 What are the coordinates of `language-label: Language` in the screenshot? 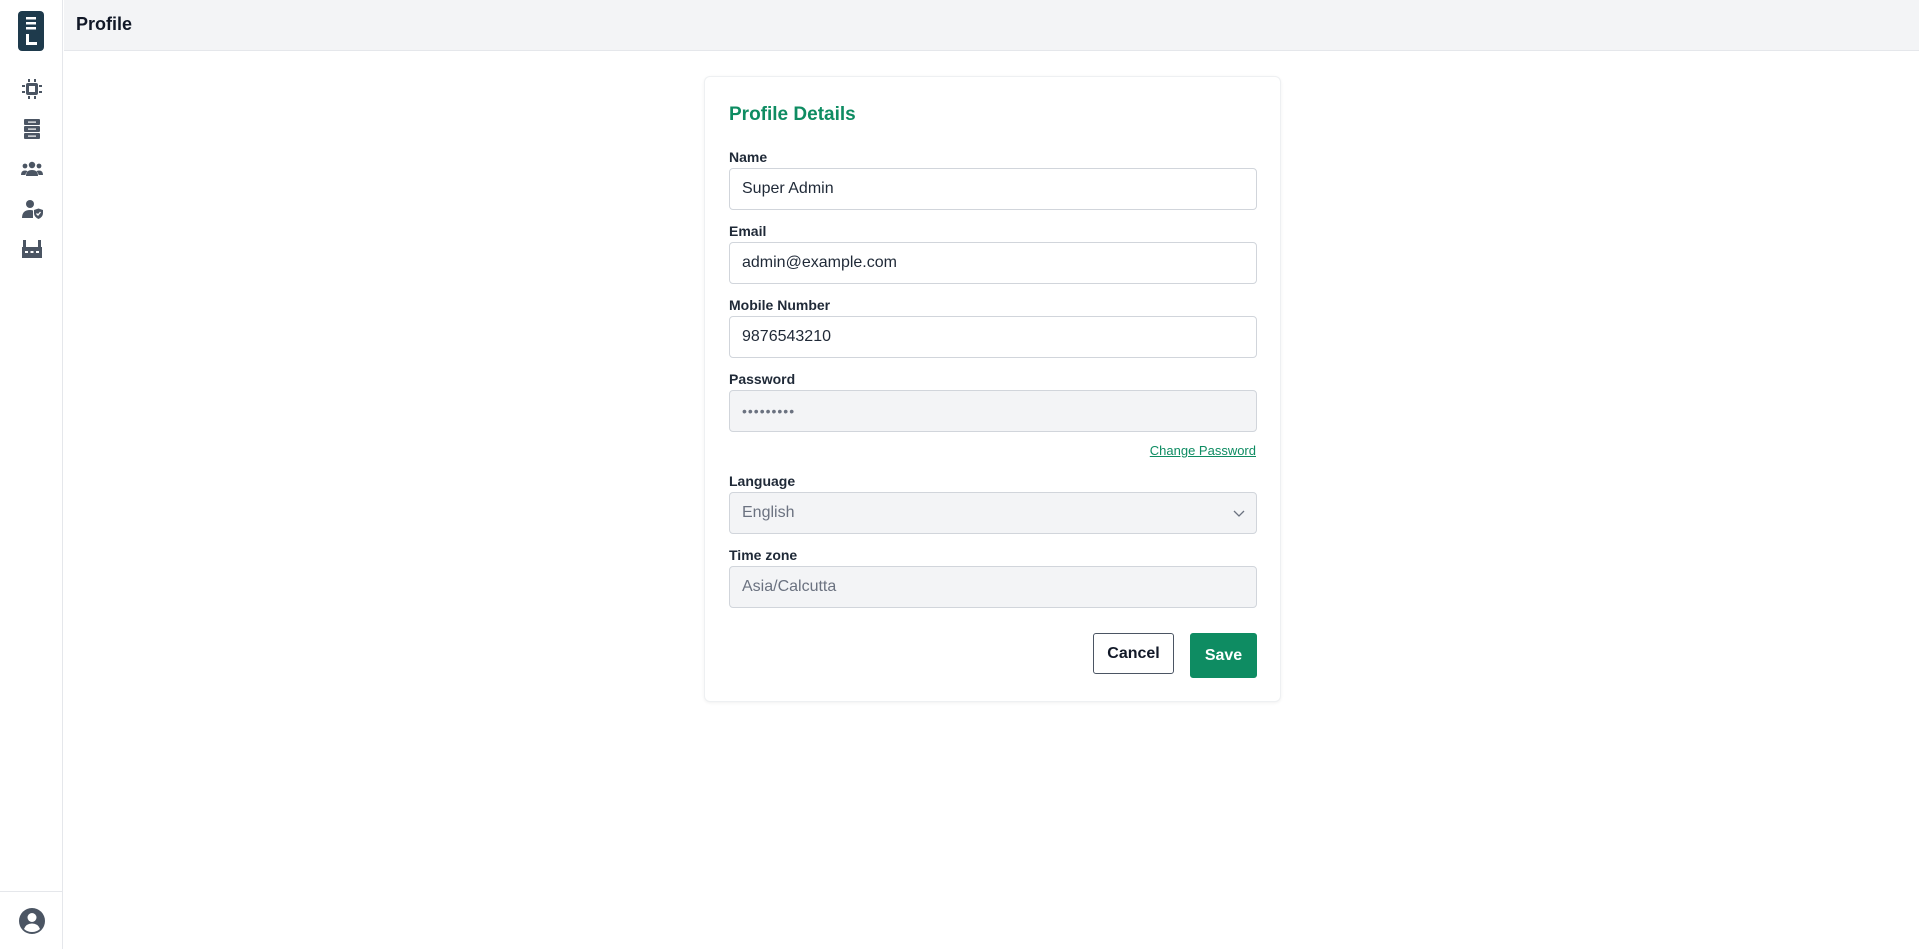 It's located at (762, 481).